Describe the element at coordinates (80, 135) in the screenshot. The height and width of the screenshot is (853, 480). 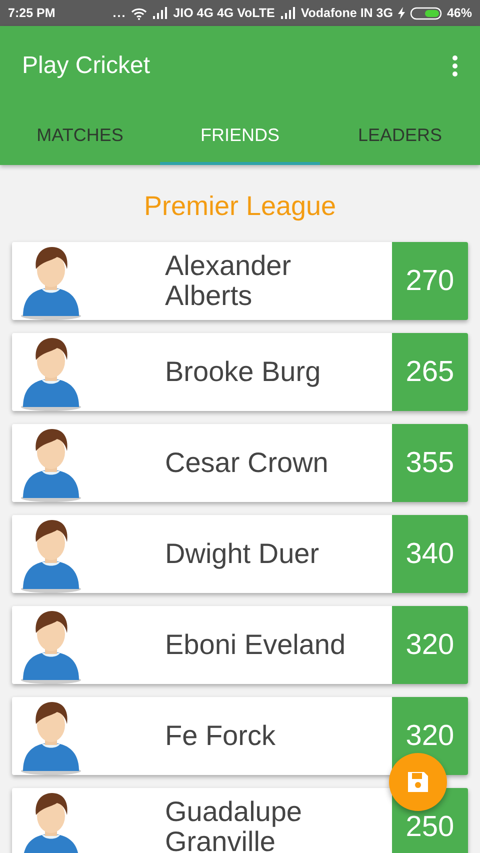
I see `tab: MATCHES` at that location.